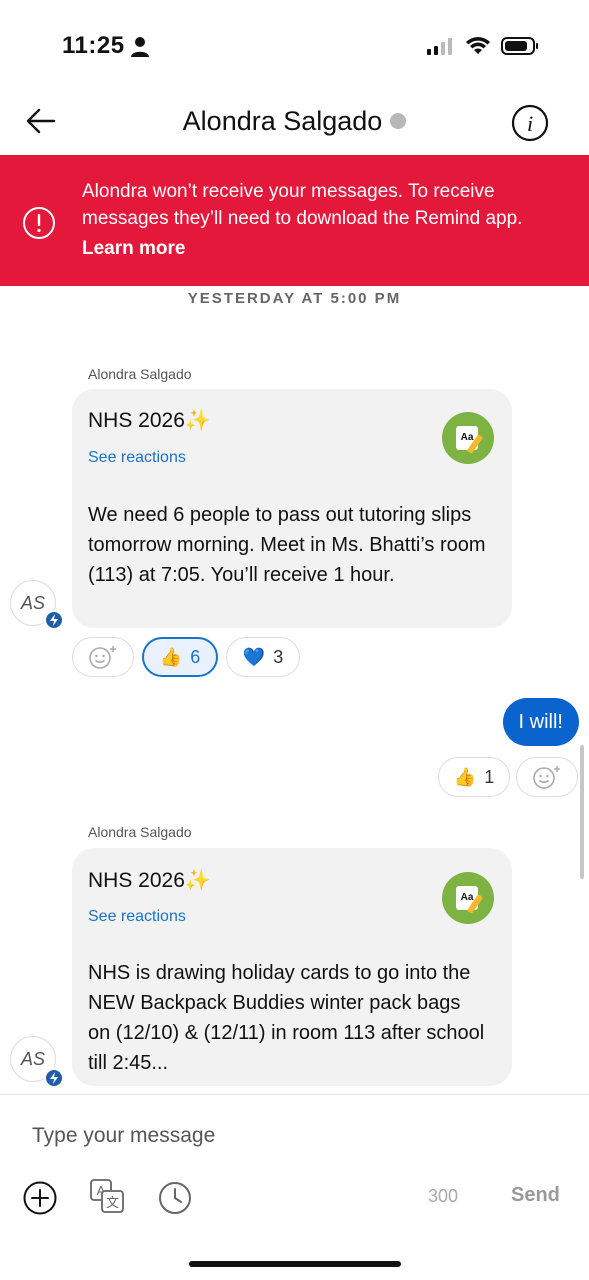 Image resolution: width=589 pixels, height=1280 pixels. What do you see at coordinates (398, 120) in the screenshot?
I see `presence-icon` at bounding box center [398, 120].